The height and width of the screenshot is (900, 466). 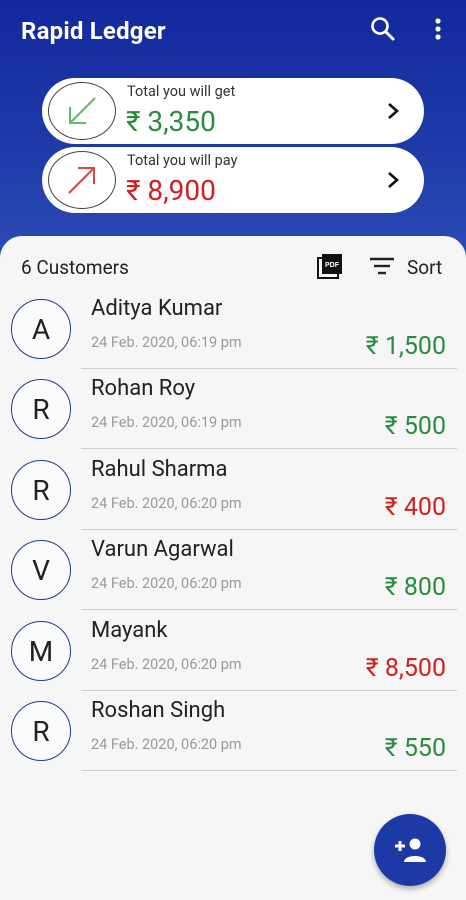 What do you see at coordinates (41, 651) in the screenshot?
I see `avatar: M` at bounding box center [41, 651].